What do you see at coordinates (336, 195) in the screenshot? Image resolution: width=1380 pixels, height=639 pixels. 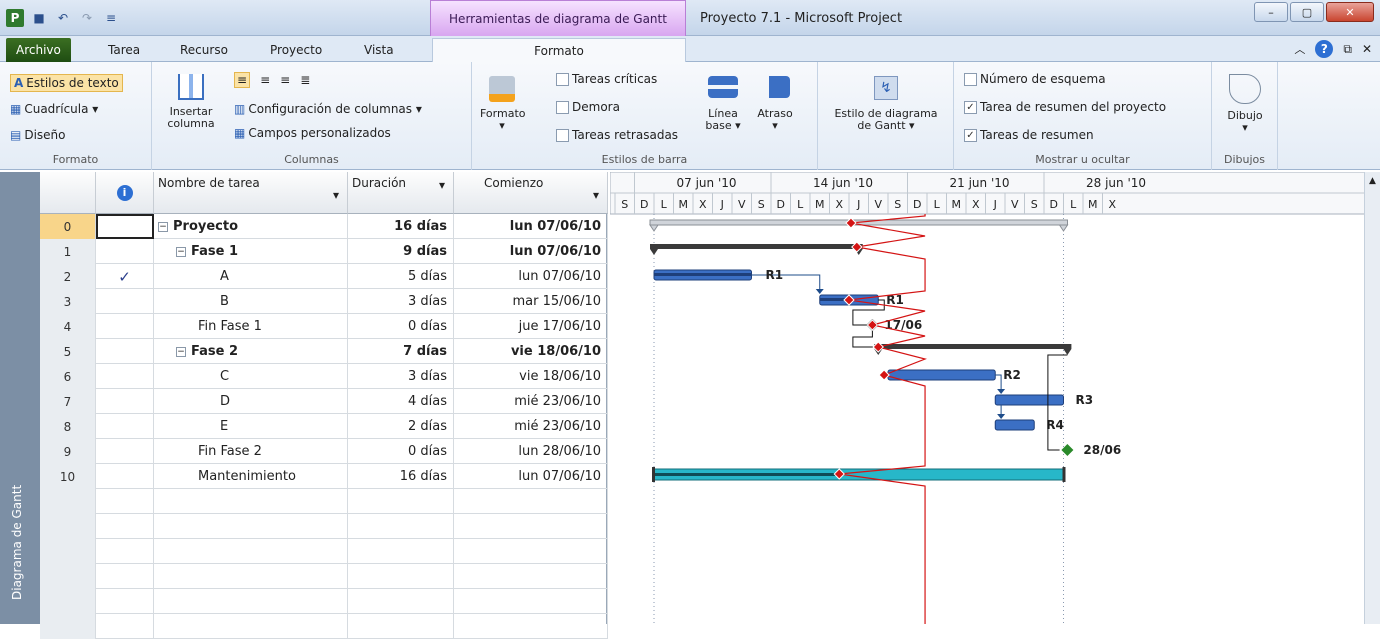 I see `dropdown-icon: ▾` at bounding box center [336, 195].